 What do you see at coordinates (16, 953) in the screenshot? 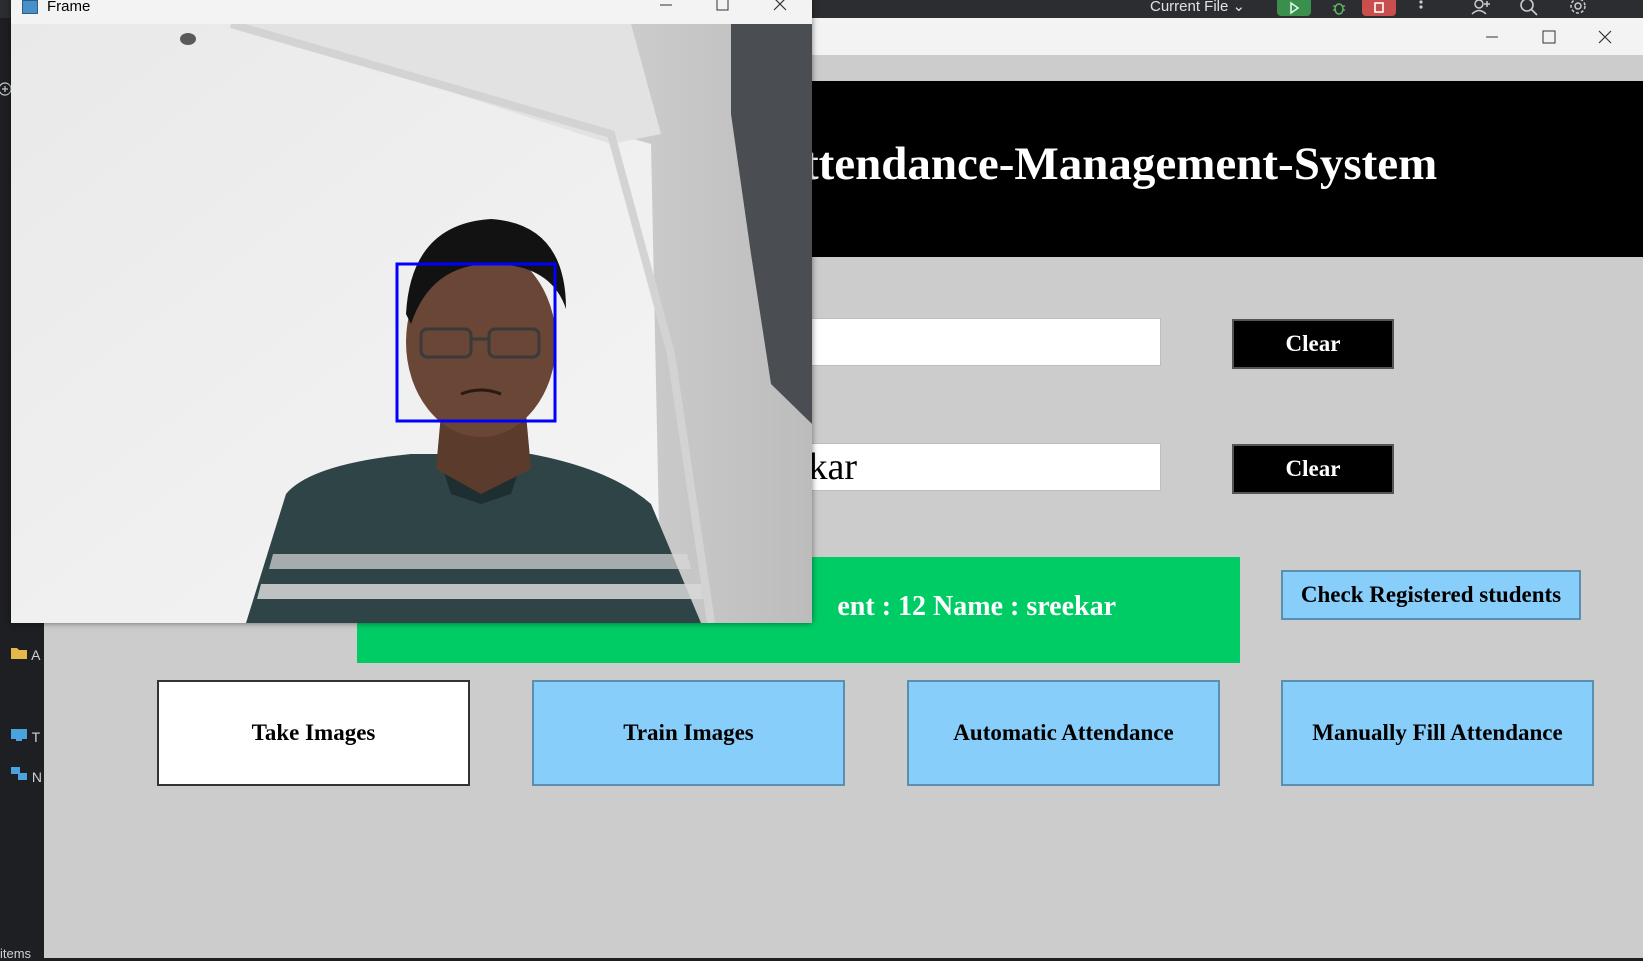
I see `status-items-count: items` at bounding box center [16, 953].